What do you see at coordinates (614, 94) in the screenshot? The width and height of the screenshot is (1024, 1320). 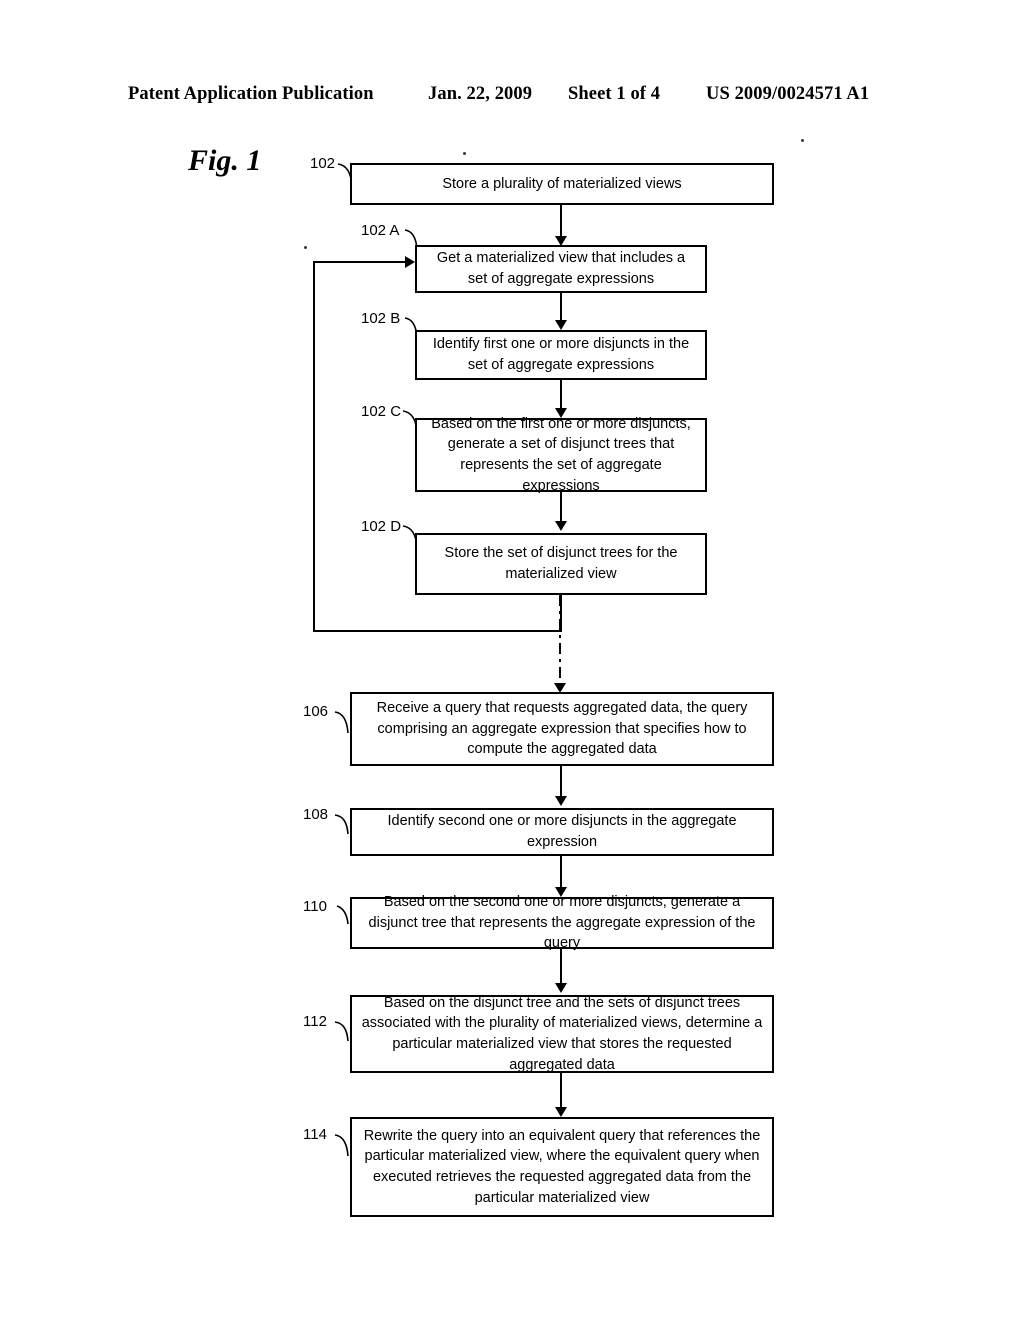 I see `header-sheet-number: Sheet 1 of 4` at bounding box center [614, 94].